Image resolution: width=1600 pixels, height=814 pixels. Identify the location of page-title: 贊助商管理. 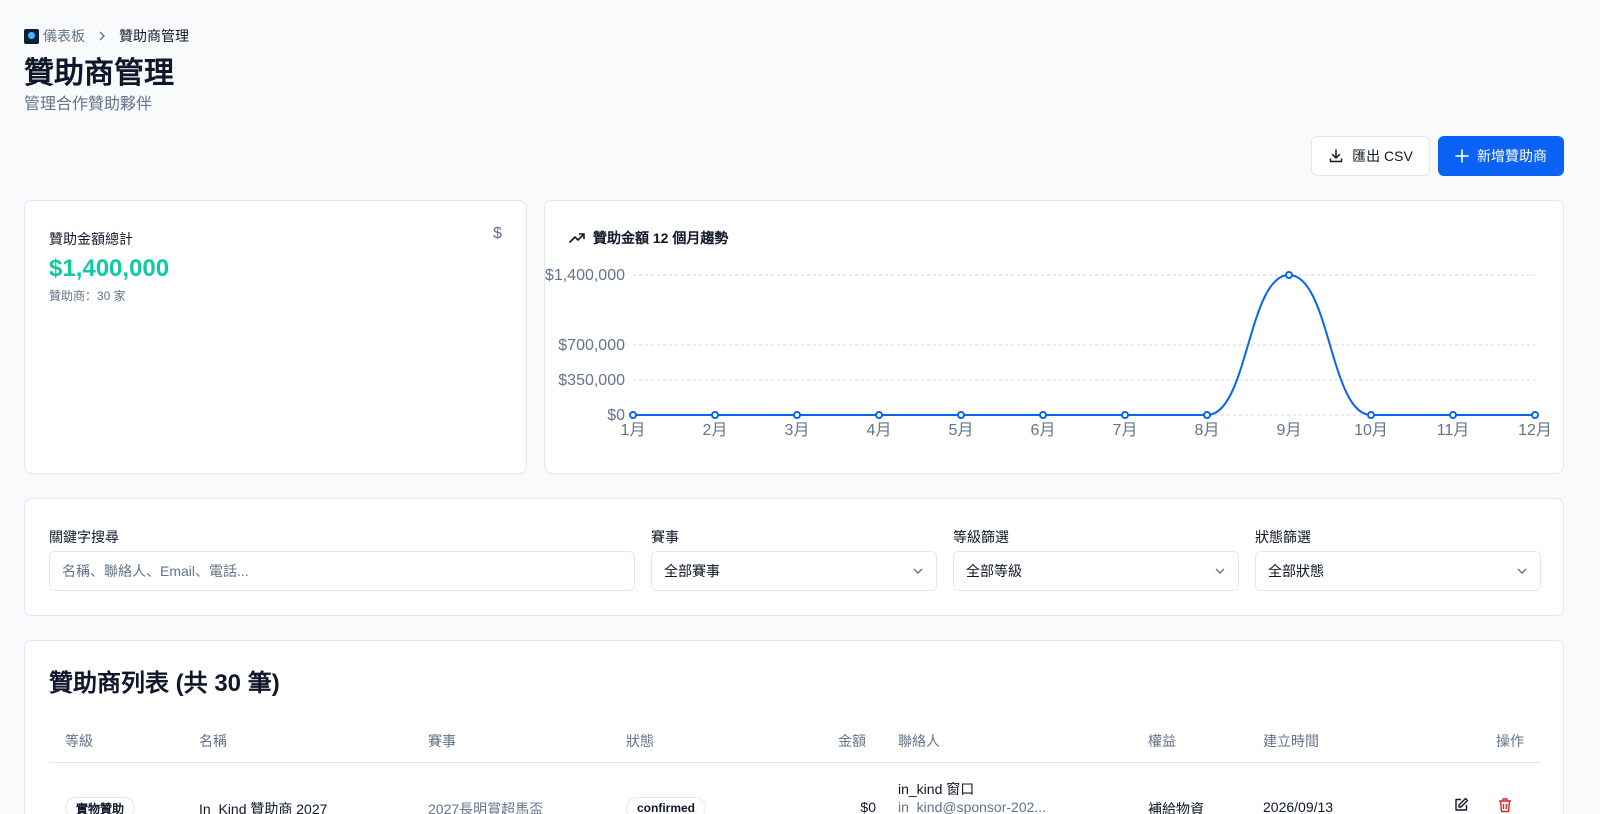
(99, 73).